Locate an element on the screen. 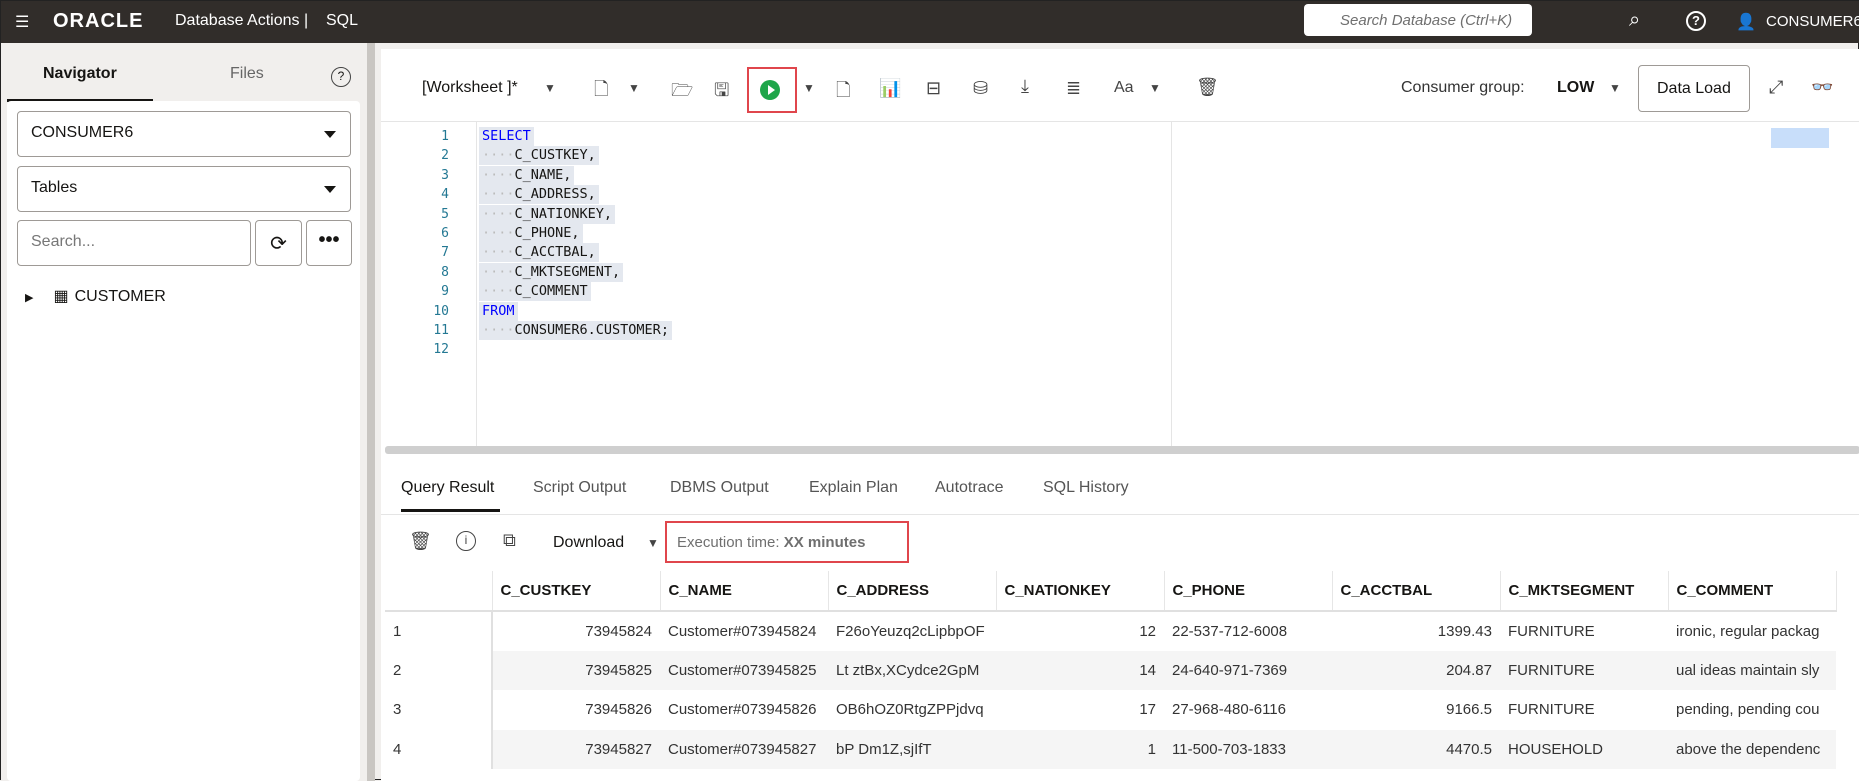 The image size is (1859, 781). tab-sql-history: SQL History is located at coordinates (1086, 488).